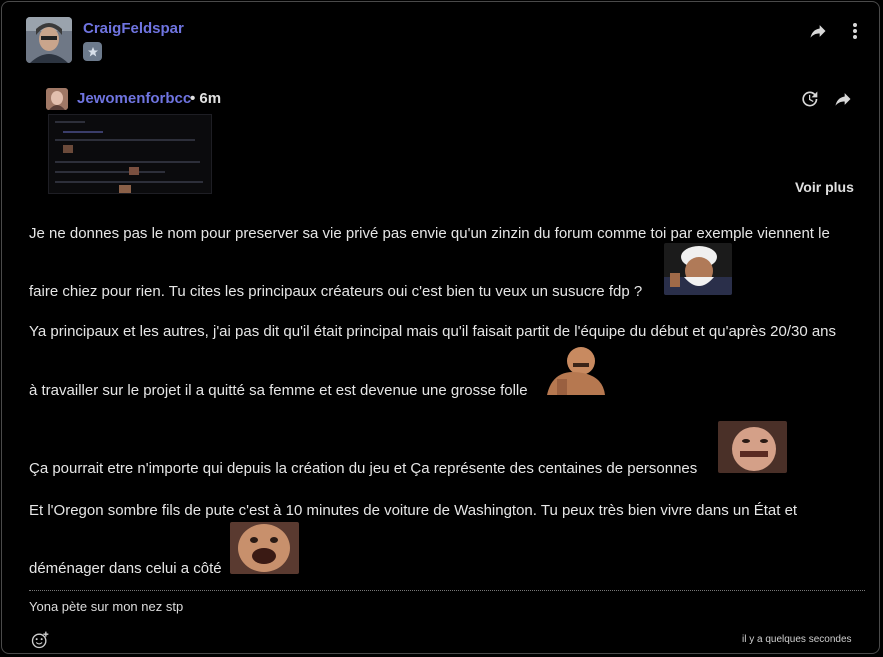  Describe the element at coordinates (447, 590) in the screenshot. I see `signature-divider` at that location.